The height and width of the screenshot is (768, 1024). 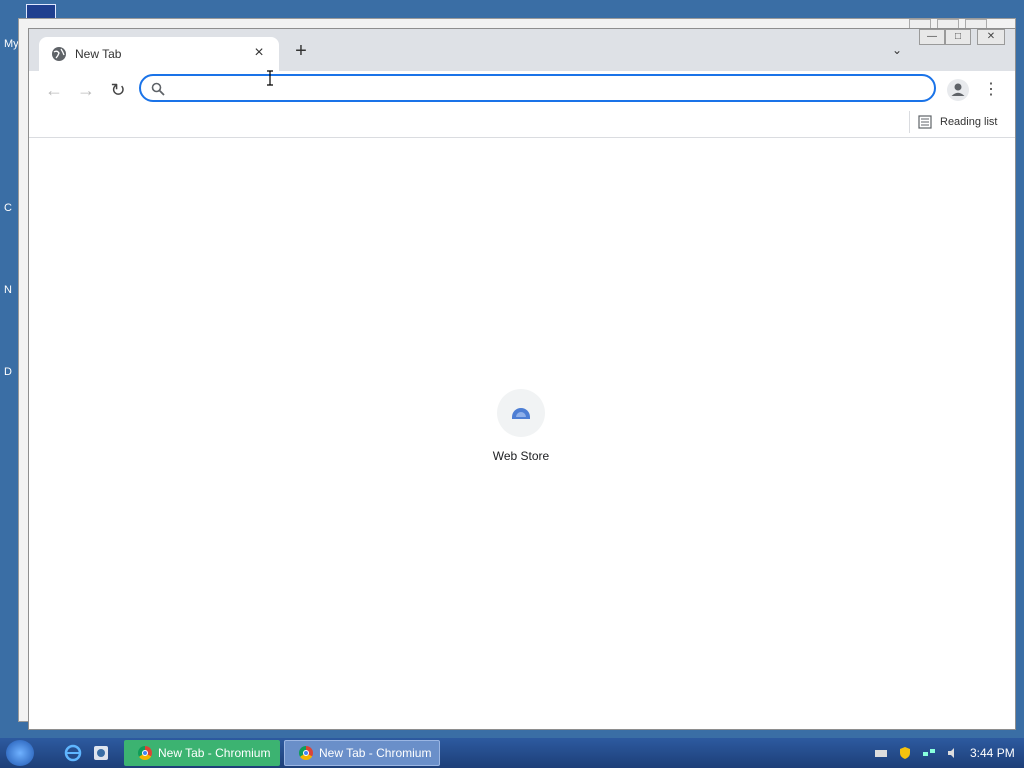 What do you see at coordinates (301, 51) in the screenshot?
I see `new-tab-button: +` at bounding box center [301, 51].